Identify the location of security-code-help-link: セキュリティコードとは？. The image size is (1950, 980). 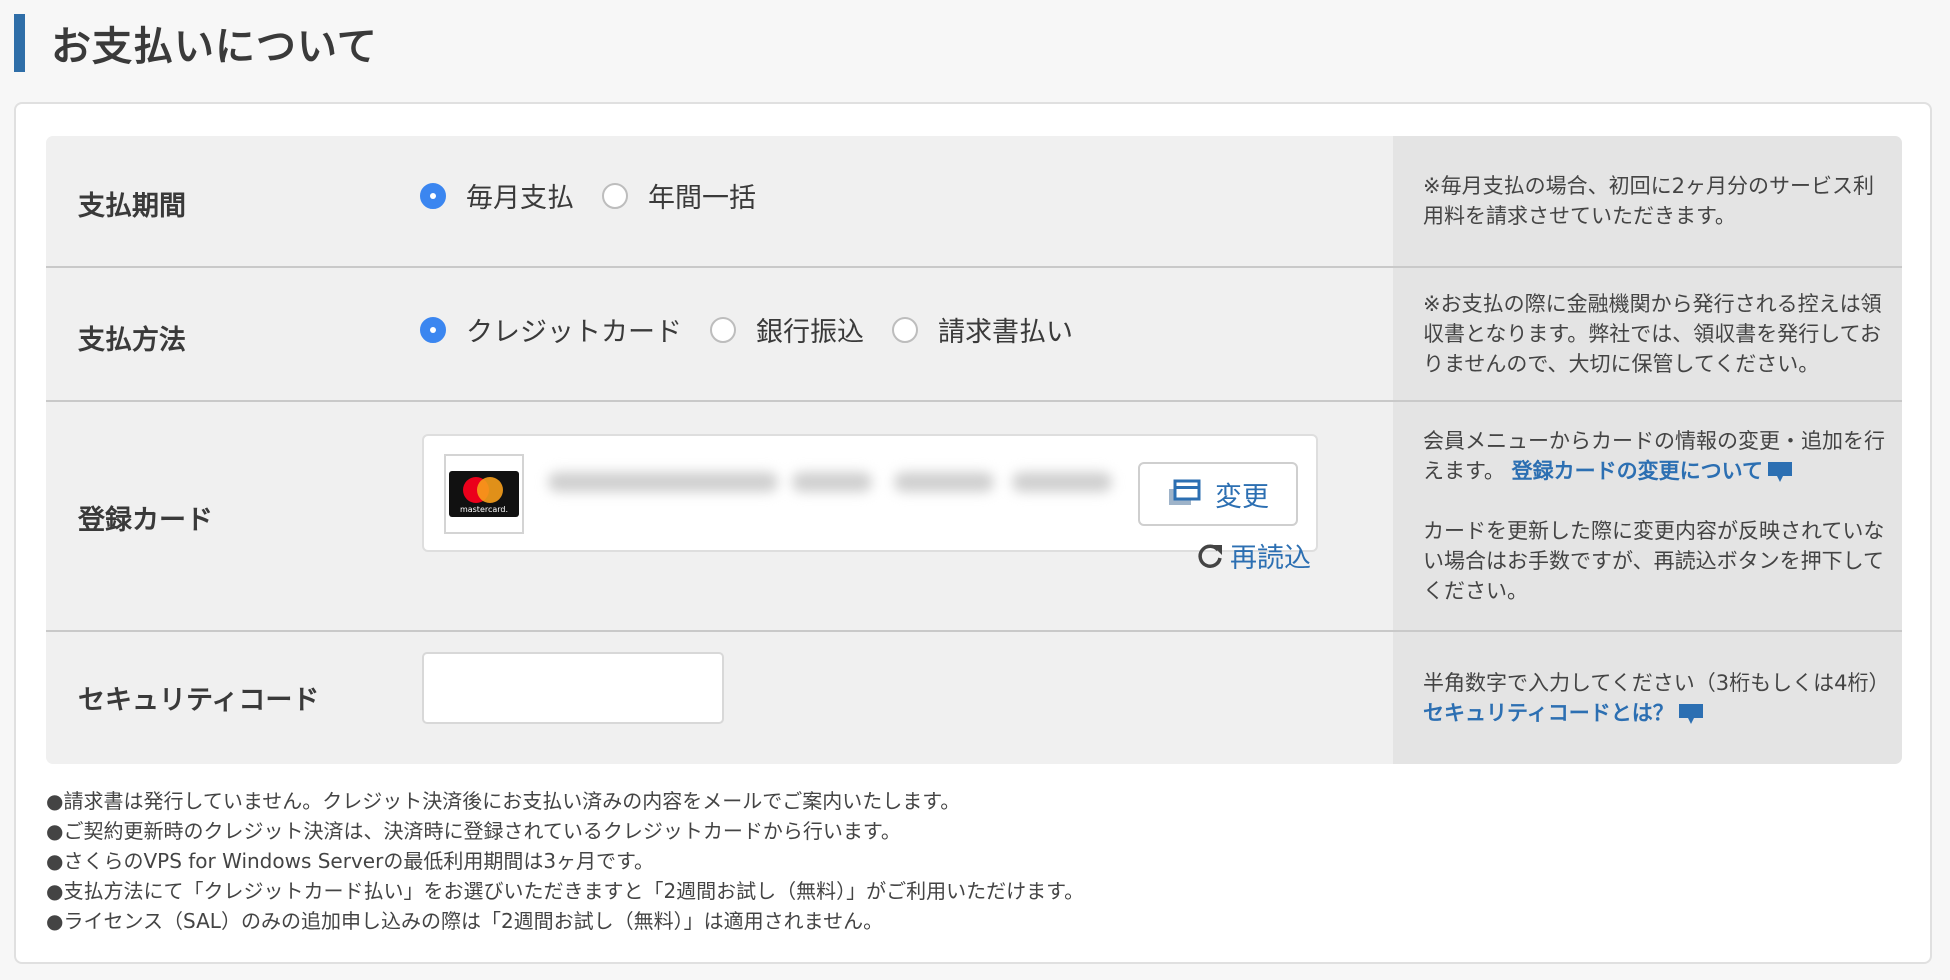
(1563, 713).